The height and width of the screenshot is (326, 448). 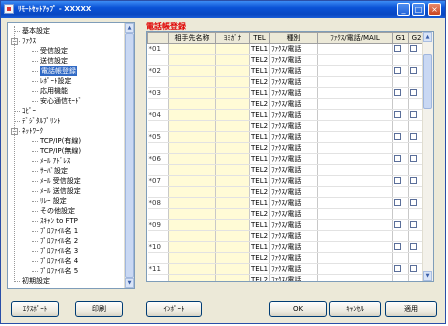 What do you see at coordinates (53, 201) in the screenshot?
I see `tree-item: ﾘﾚｰ 設定` at bounding box center [53, 201].